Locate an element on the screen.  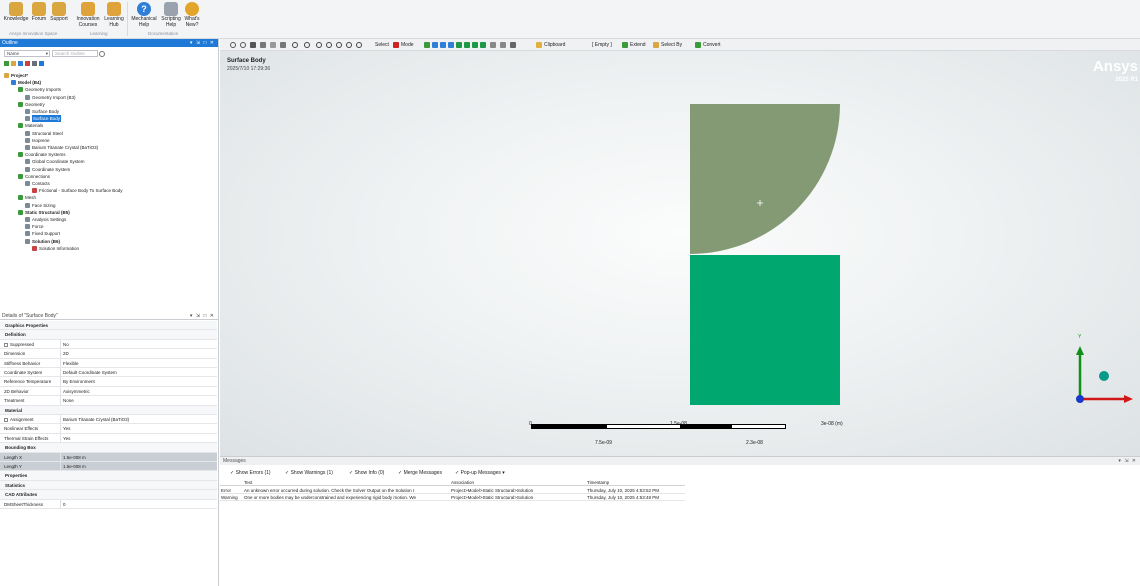
zoom-fit-icon is located at coordinates (295, 45).